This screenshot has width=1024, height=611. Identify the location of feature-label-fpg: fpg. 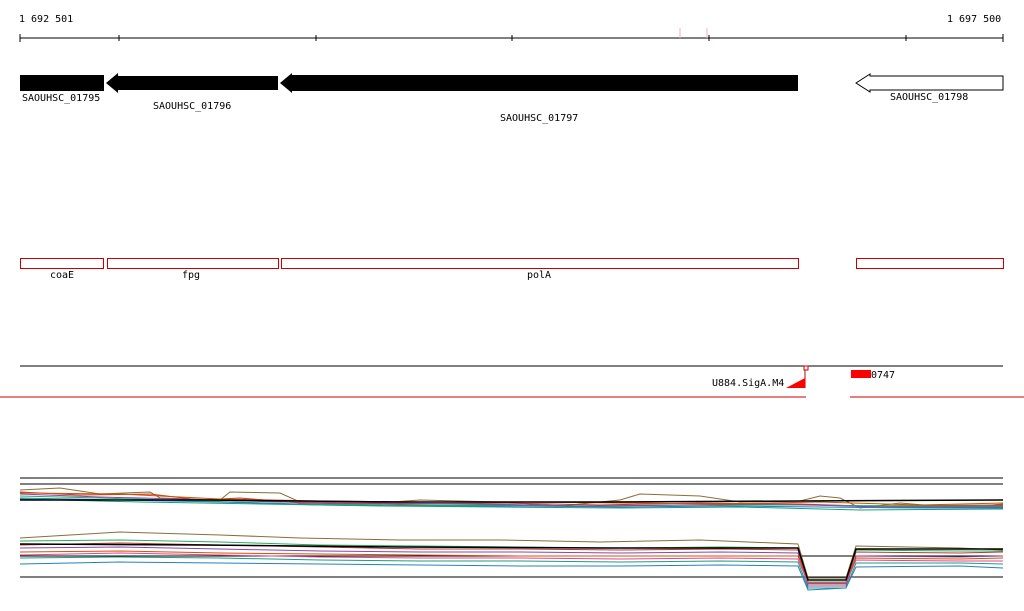
(191, 275).